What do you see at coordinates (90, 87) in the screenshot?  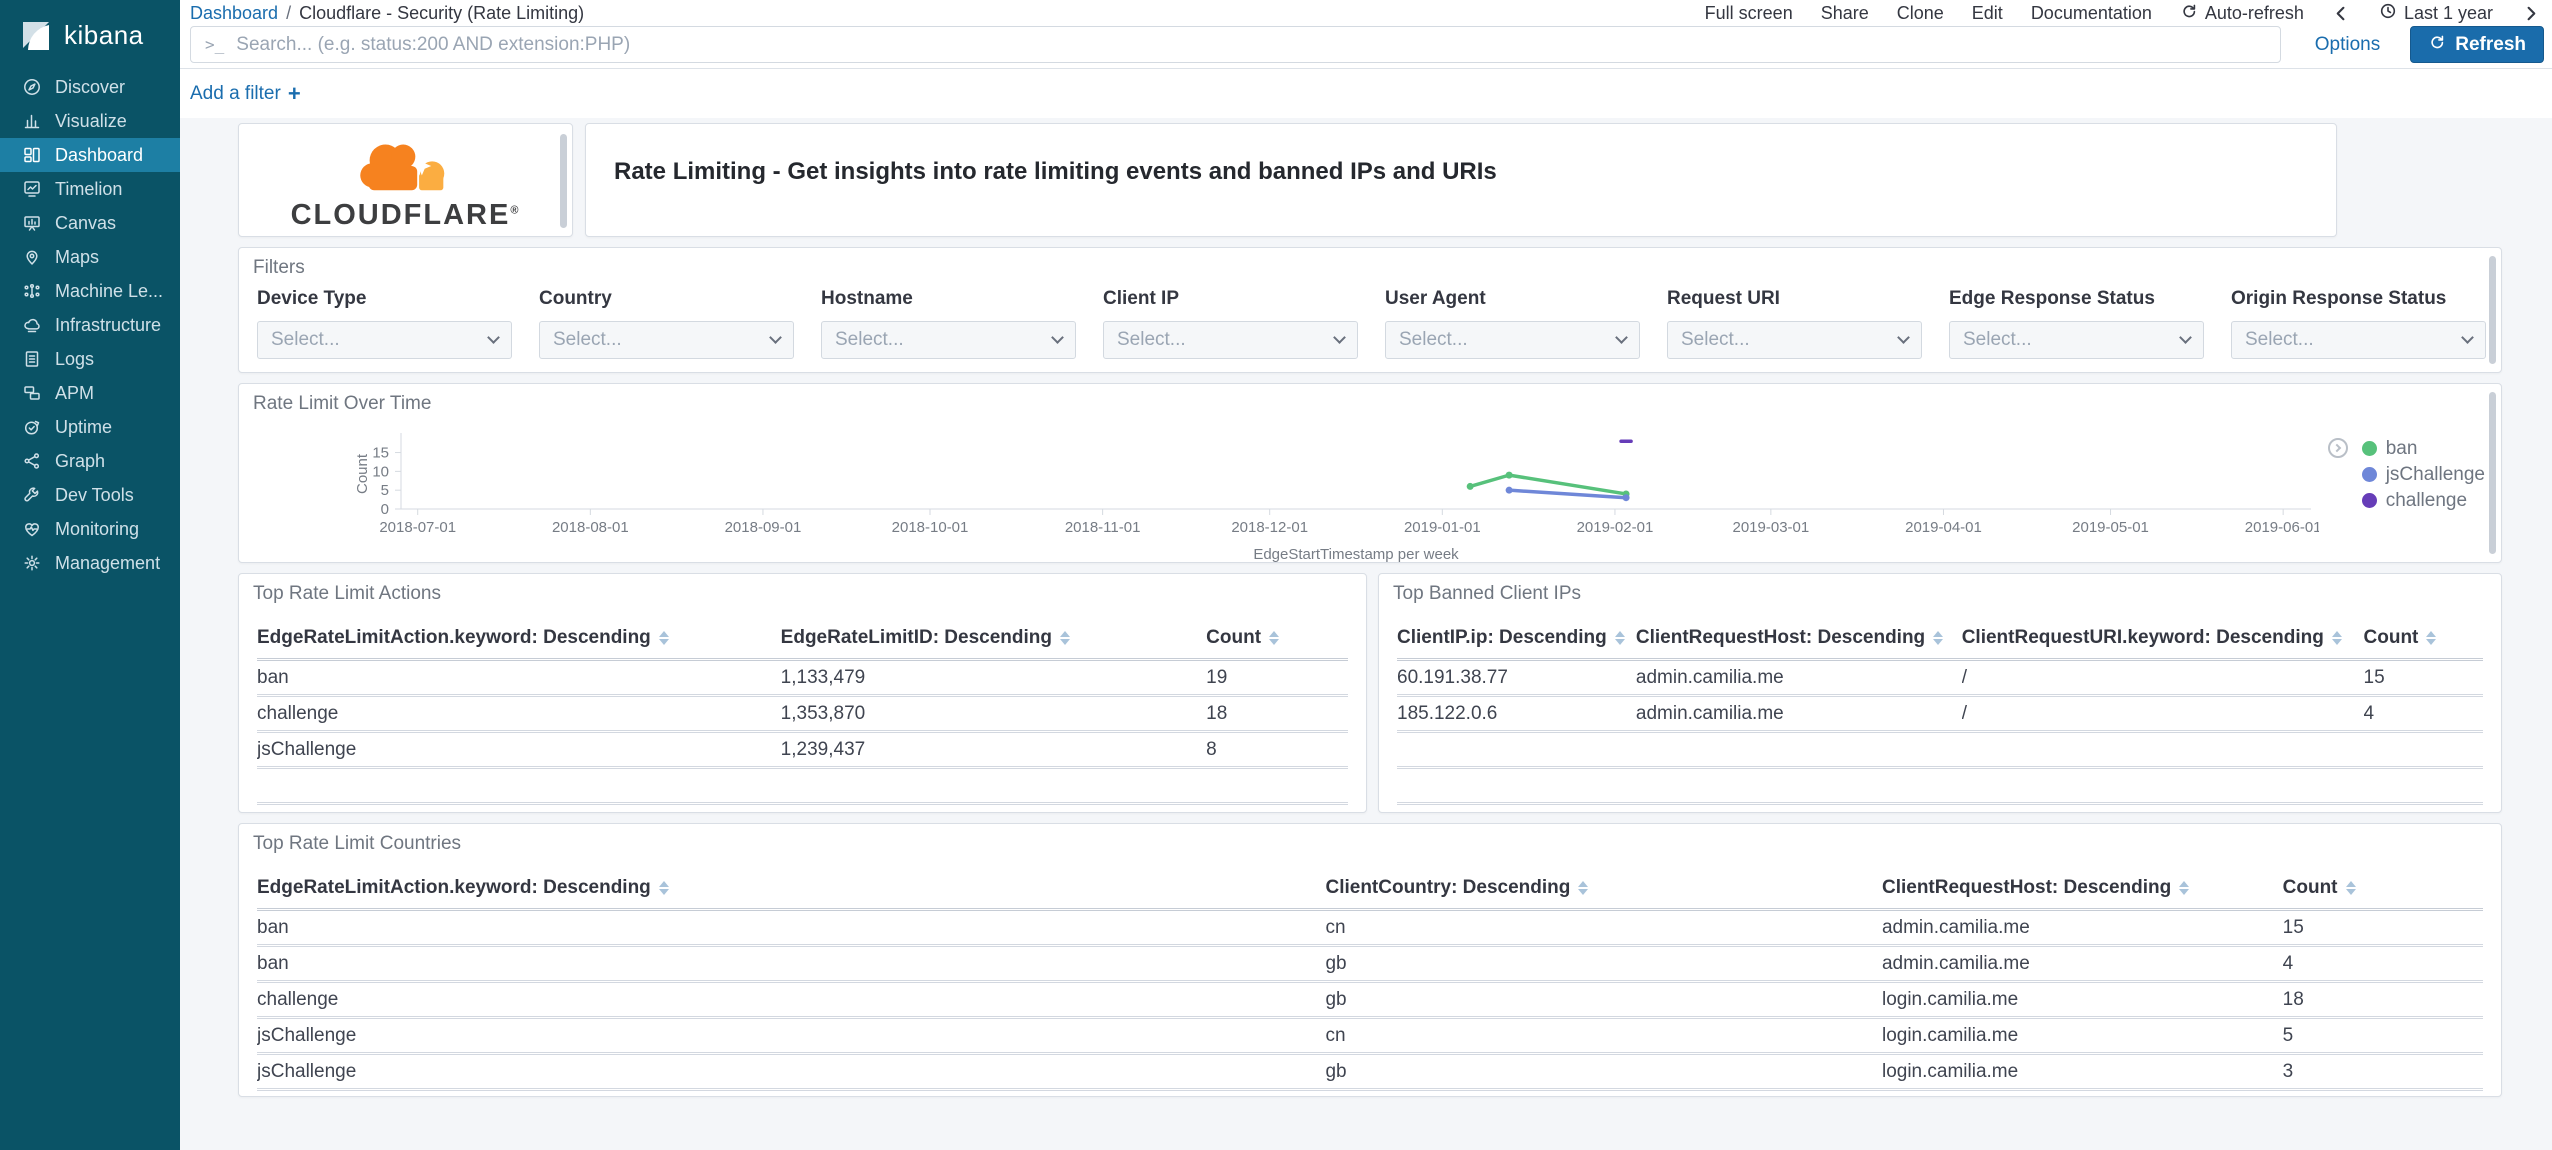 I see `sidebar-item-discover: Discover` at bounding box center [90, 87].